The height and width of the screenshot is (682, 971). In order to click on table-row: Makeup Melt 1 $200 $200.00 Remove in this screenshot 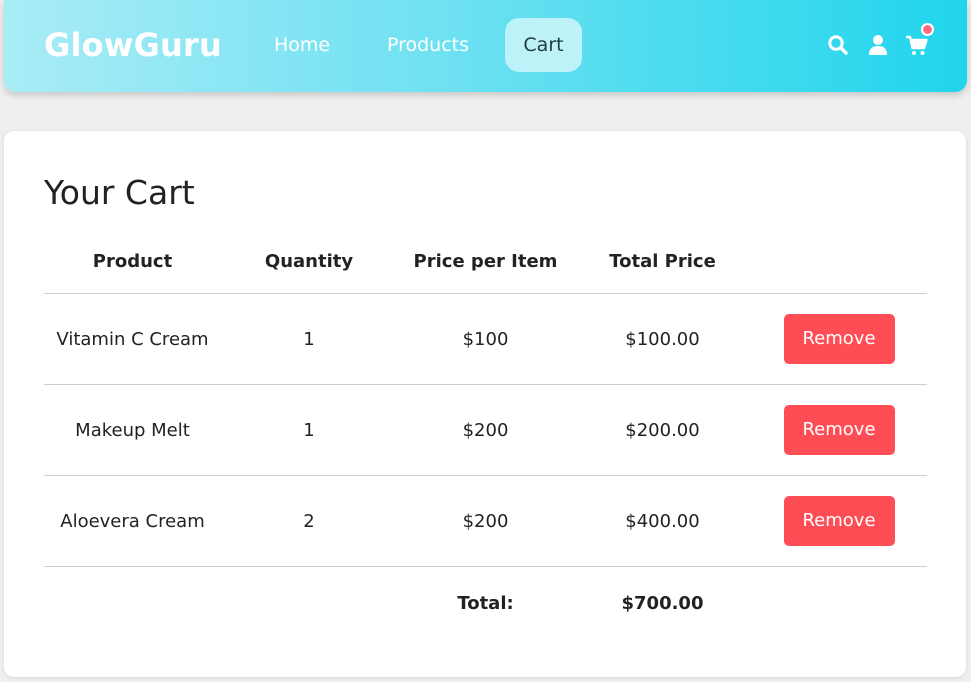, I will do `click(485, 430)`.